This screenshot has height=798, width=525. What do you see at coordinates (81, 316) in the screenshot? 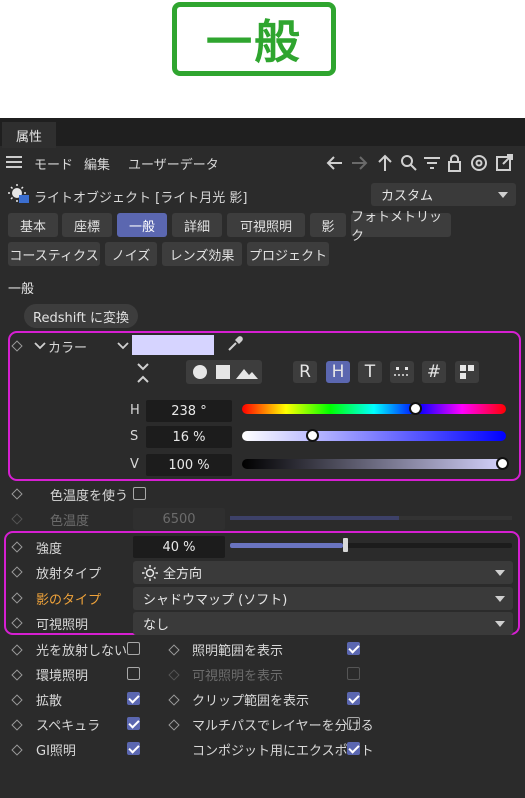
I see `convert-redshift-button: Redshift に変換` at bounding box center [81, 316].